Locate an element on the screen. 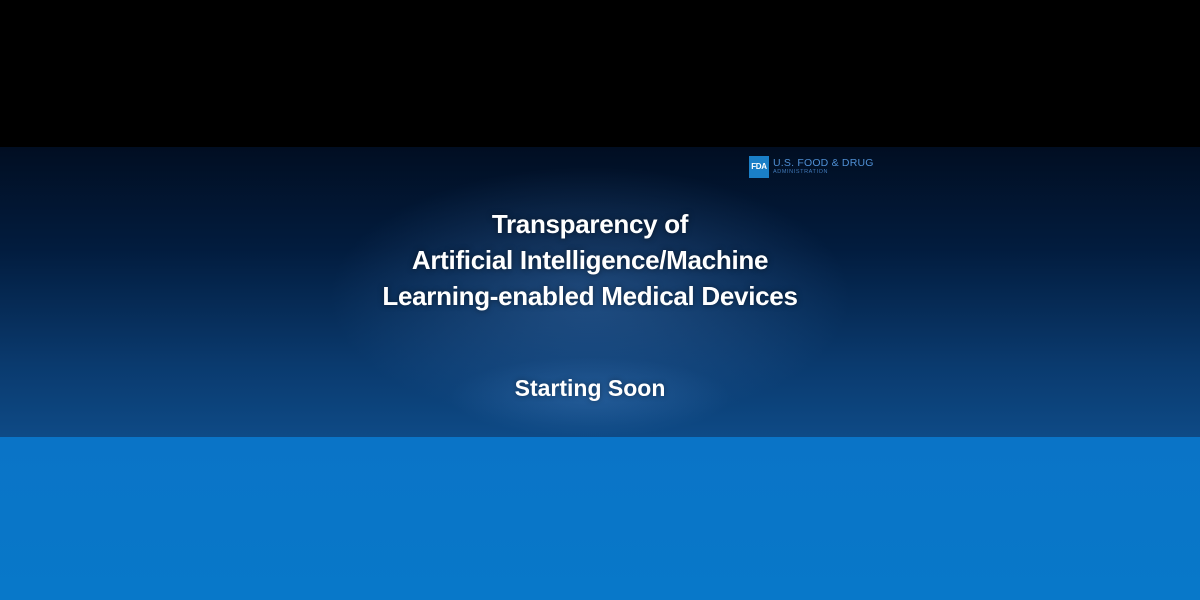 The image size is (1200, 600). slide-title-line-2: Artificial Intelligence/Machine is located at coordinates (590, 260).